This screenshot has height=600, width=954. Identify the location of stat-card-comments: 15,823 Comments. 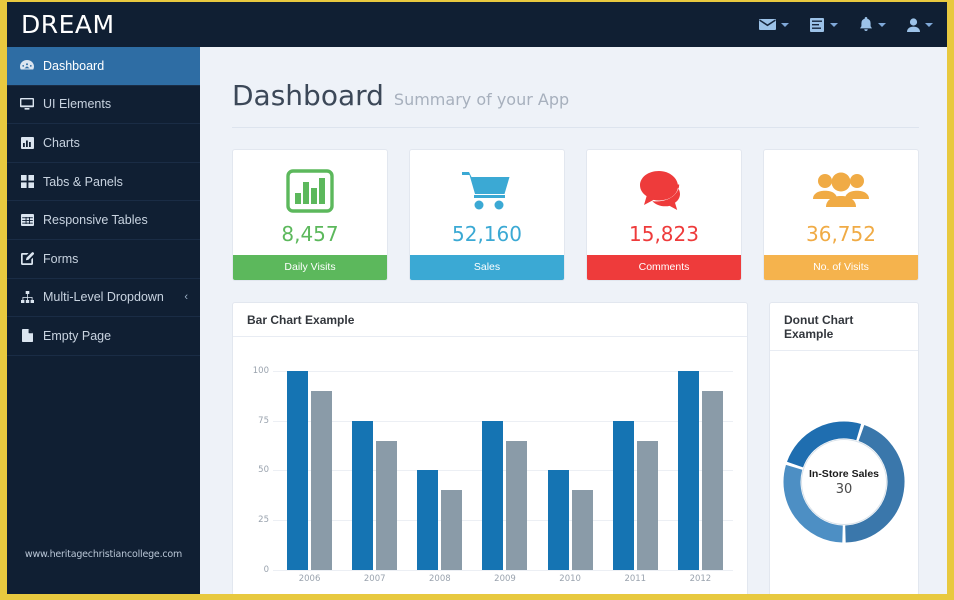
(664, 215).